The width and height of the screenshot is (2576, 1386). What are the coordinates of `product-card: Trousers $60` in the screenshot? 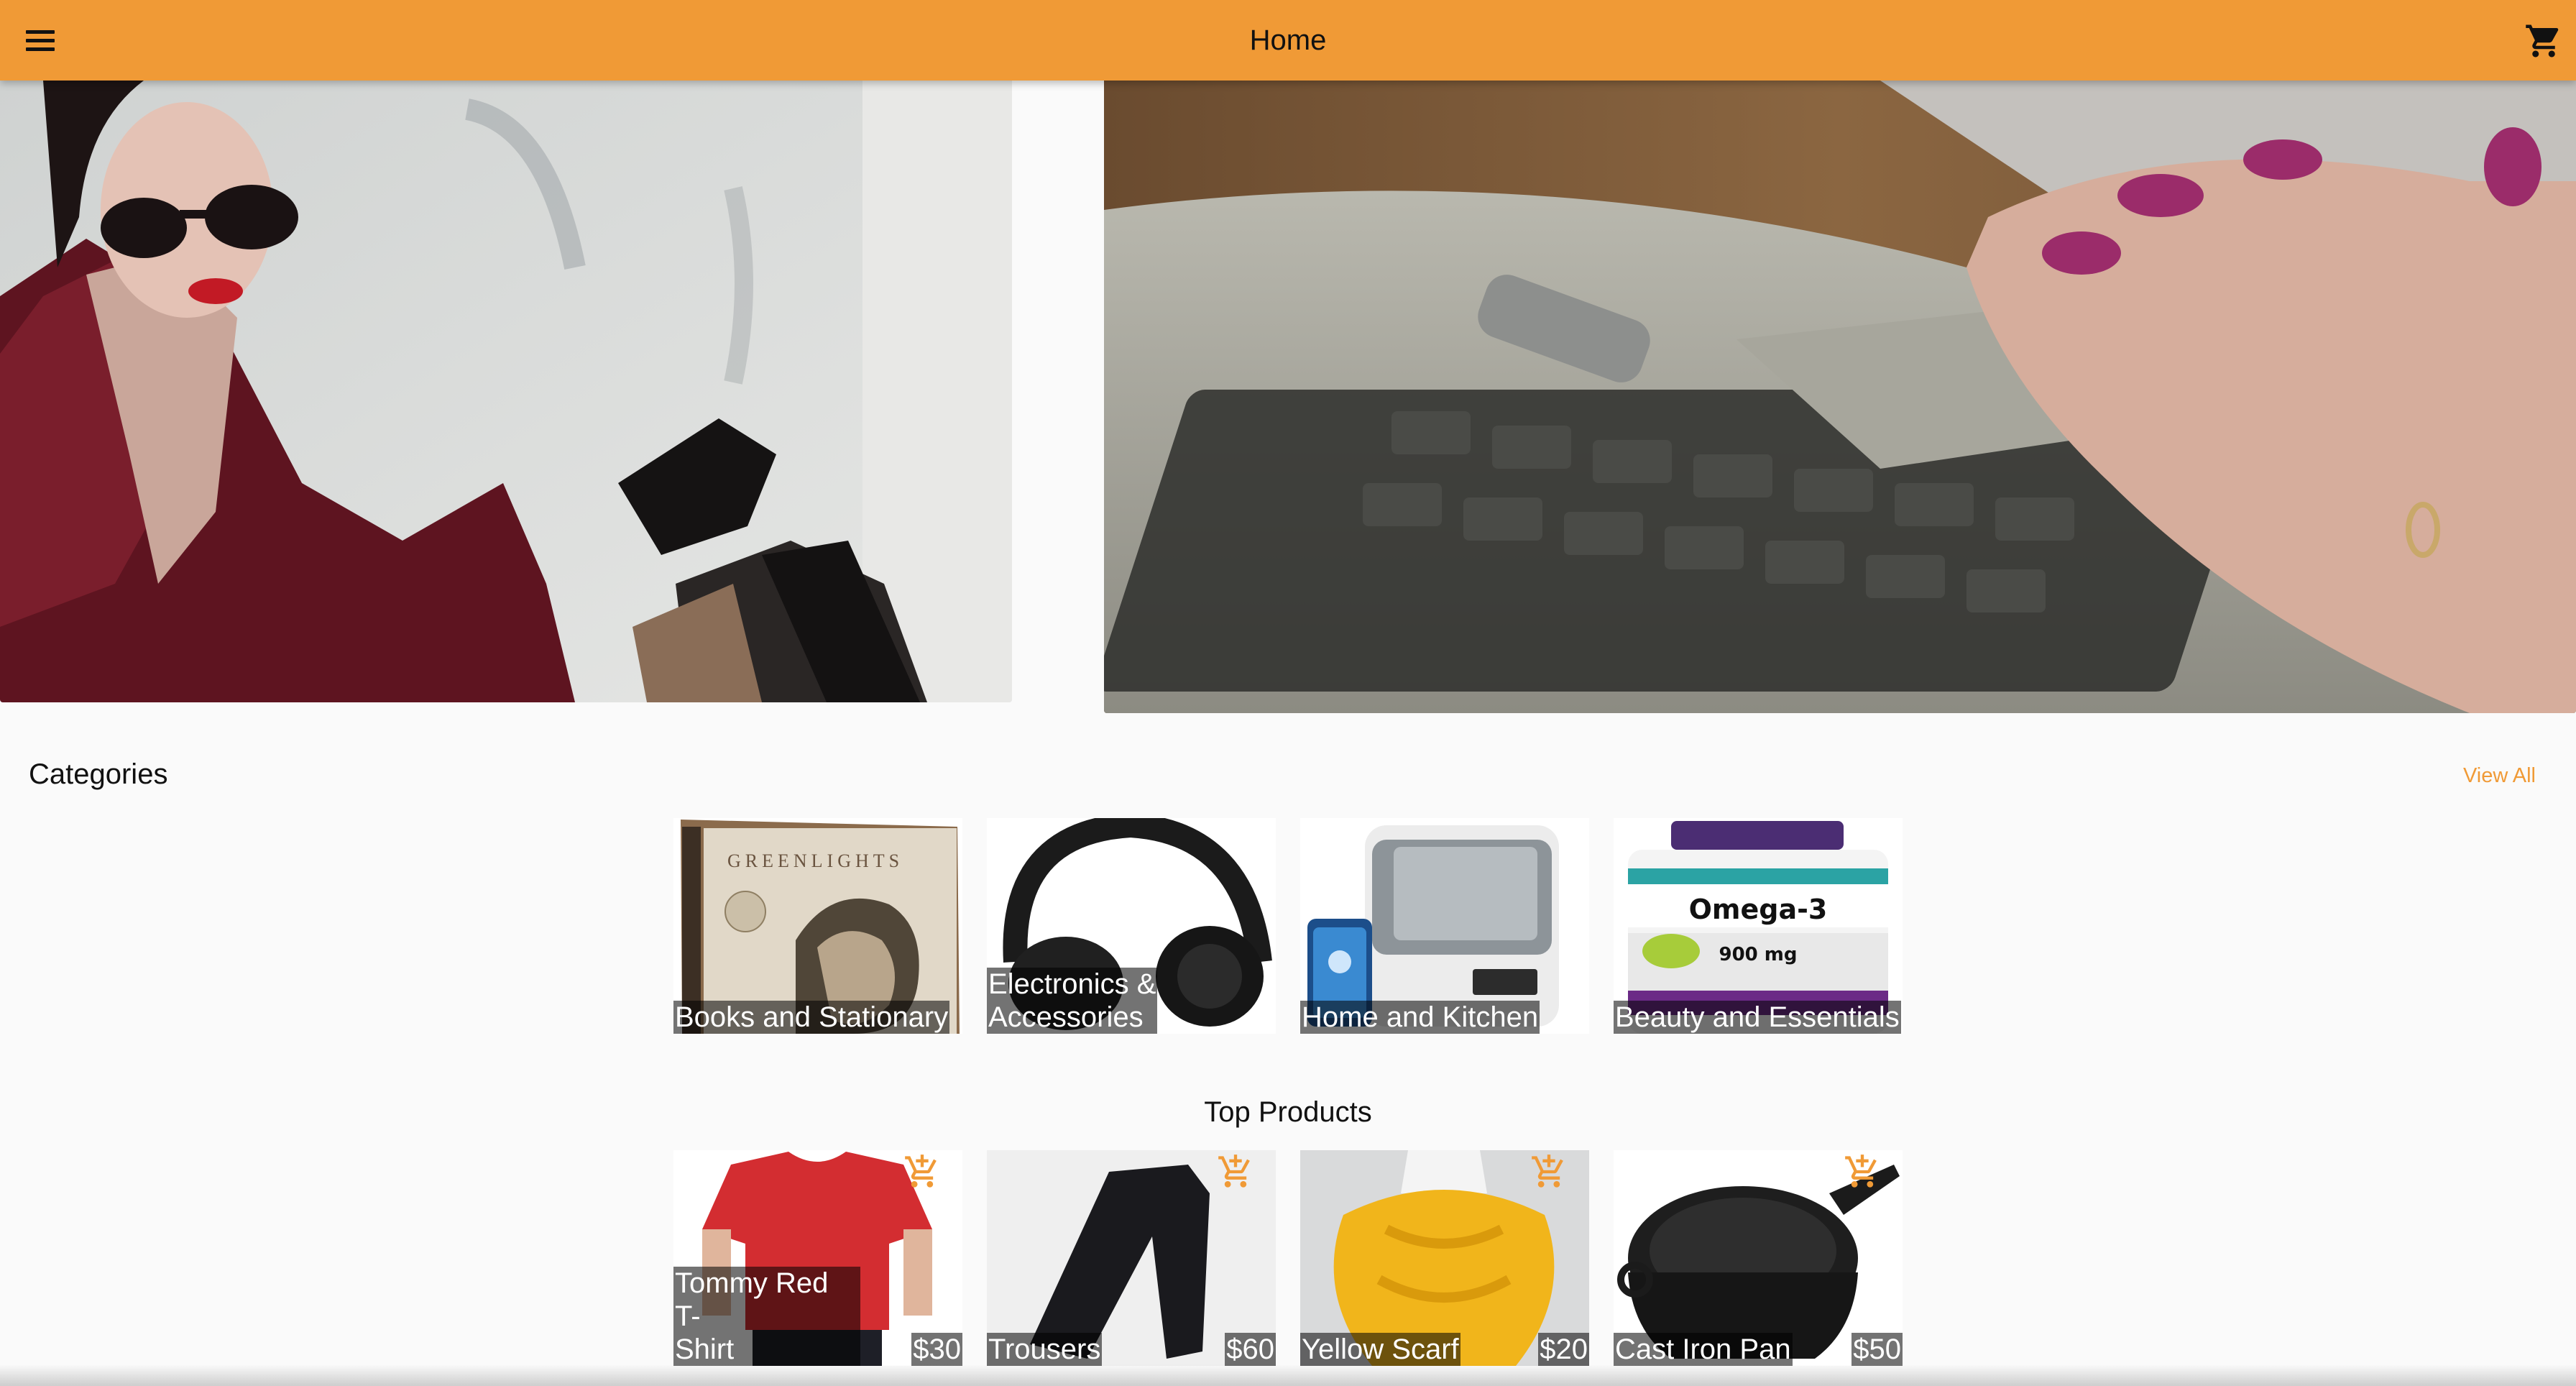 It's located at (1131, 1258).